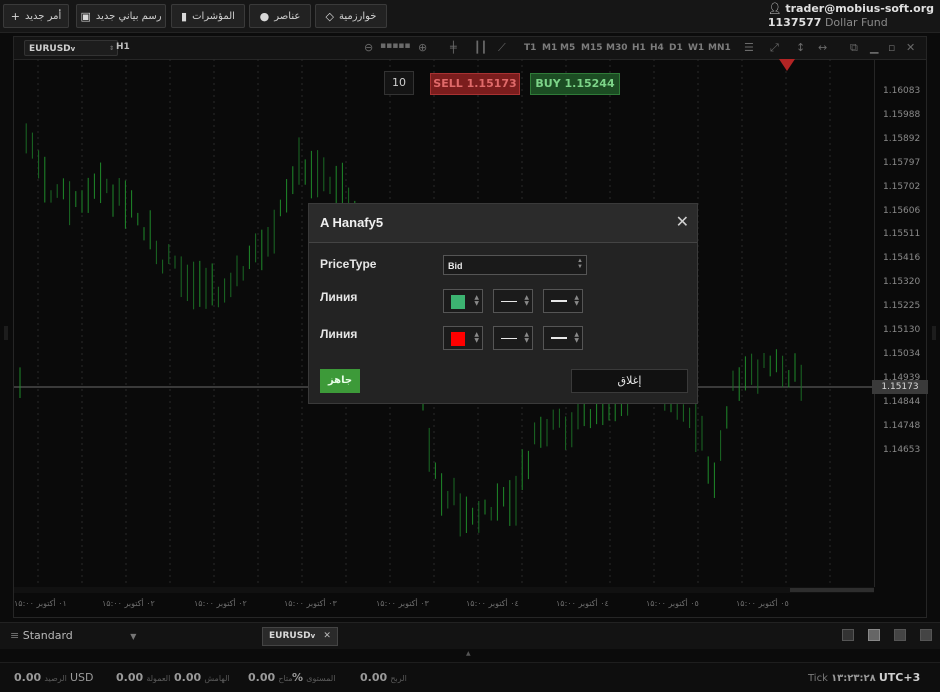 The width and height of the screenshot is (940, 692). I want to click on properties-icon: ☰, so click(749, 47).